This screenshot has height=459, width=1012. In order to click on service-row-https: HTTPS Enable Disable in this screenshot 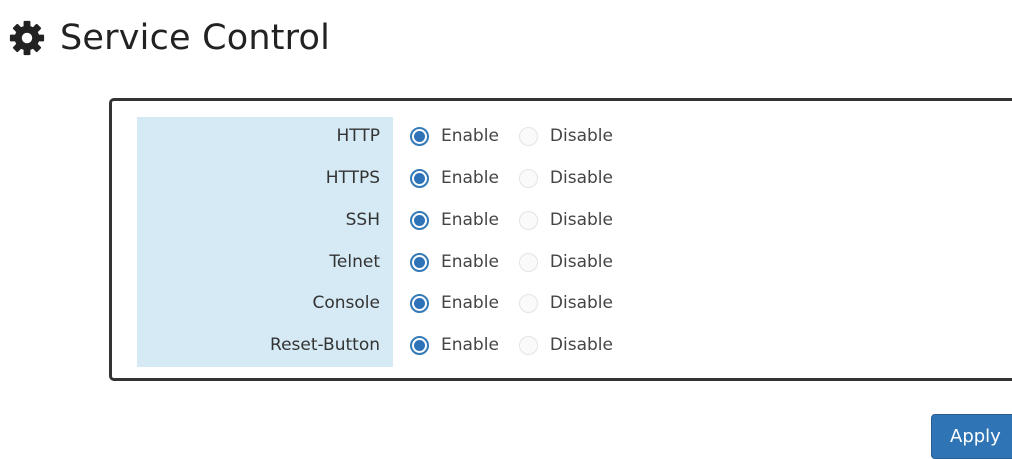, I will do `click(417, 178)`.